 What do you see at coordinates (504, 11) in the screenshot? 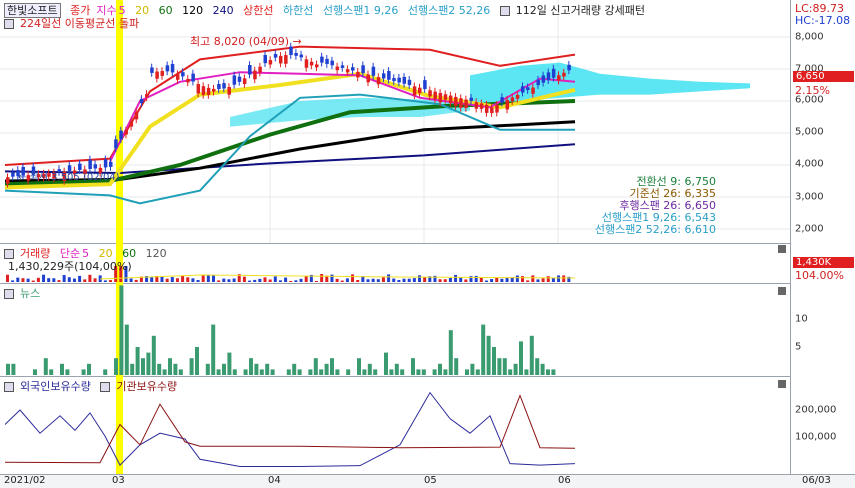
I see `pattern-checkbox-icon` at bounding box center [504, 11].